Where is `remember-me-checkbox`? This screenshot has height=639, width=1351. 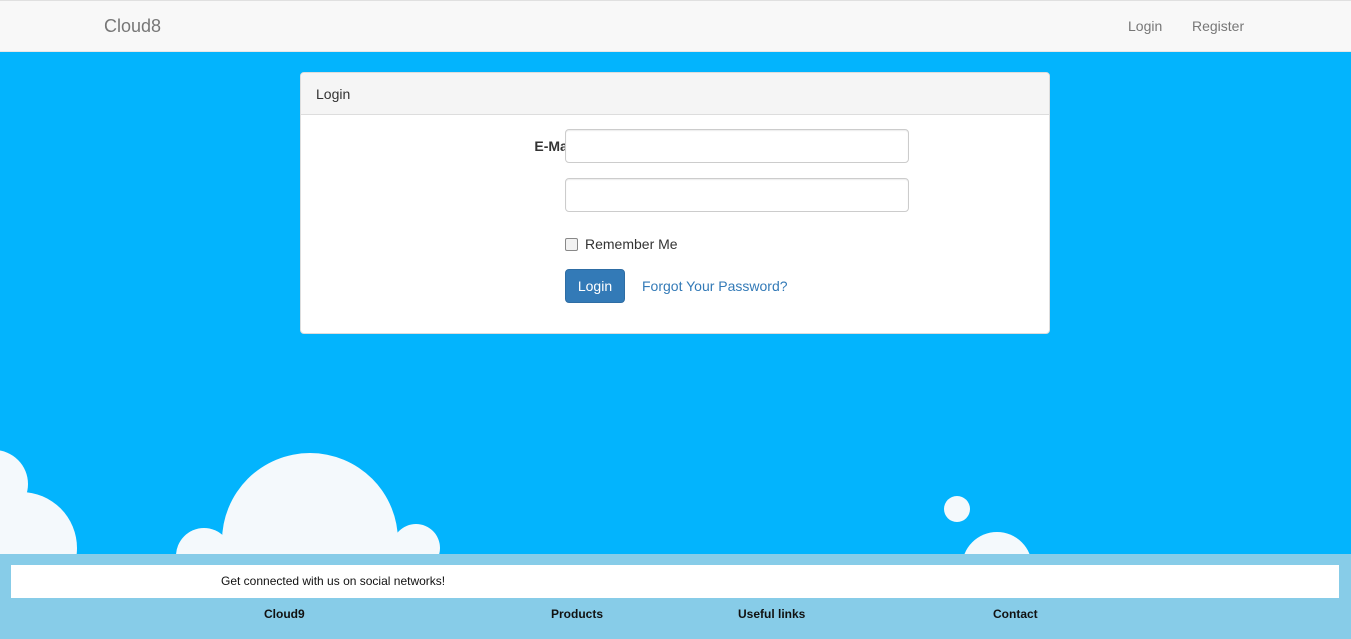 remember-me-checkbox is located at coordinates (571, 244).